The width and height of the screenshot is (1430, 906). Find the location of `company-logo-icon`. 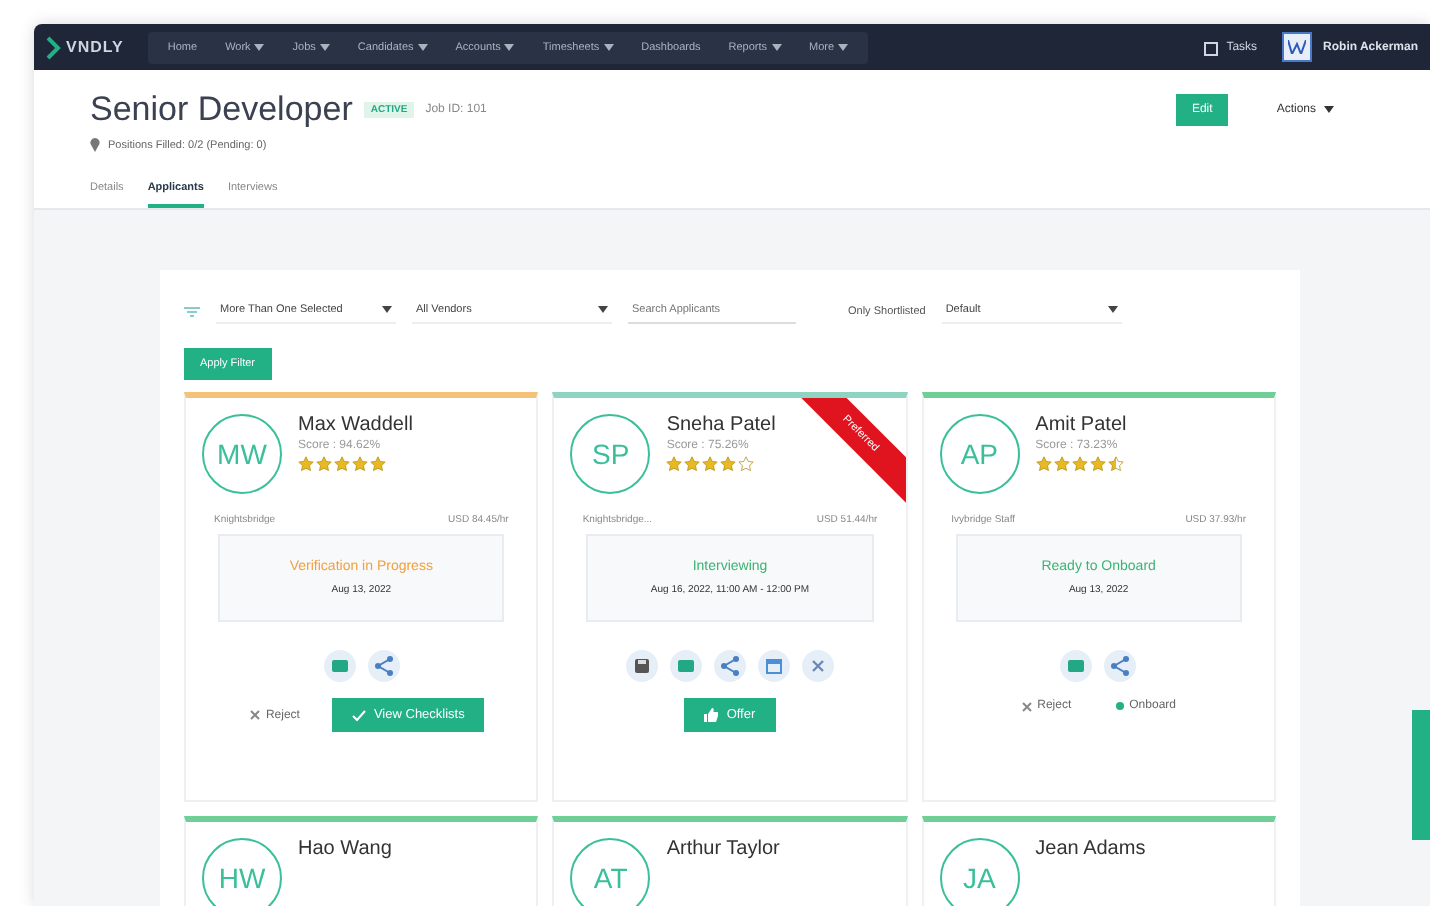

company-logo-icon is located at coordinates (1296, 47).